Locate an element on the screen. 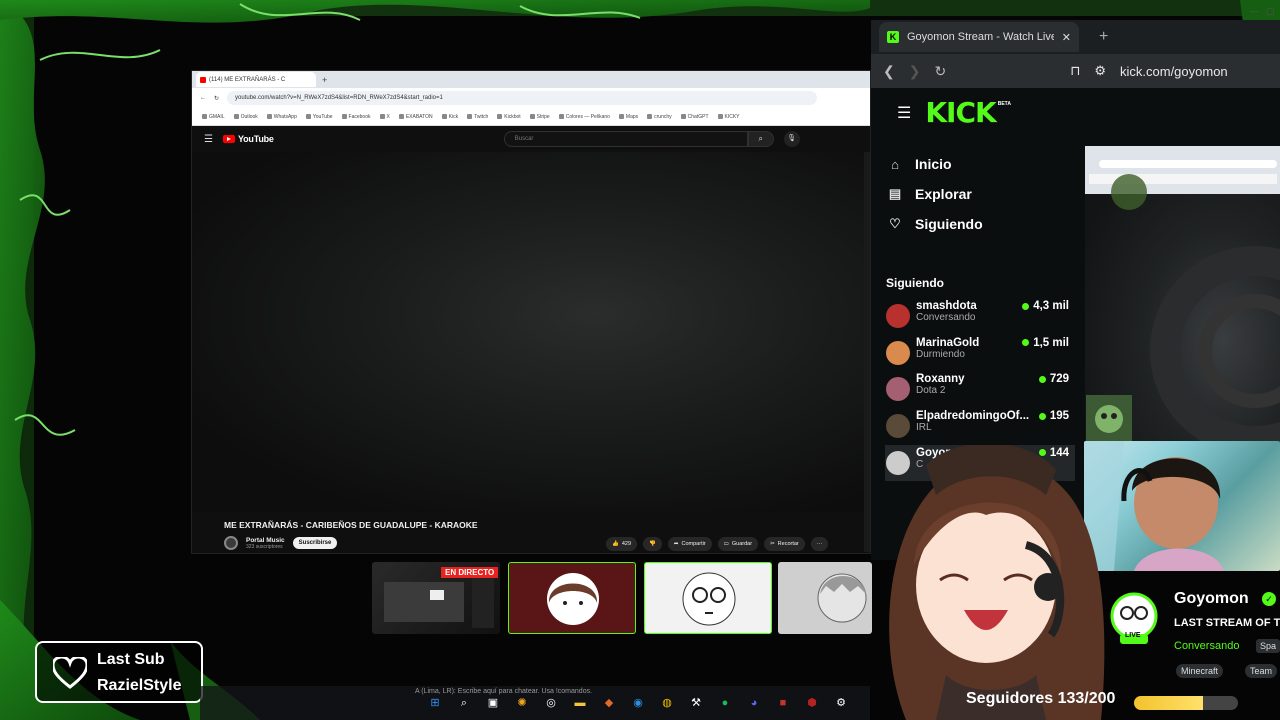 This screenshot has height=720, width=1280. close-tab-icon: ✕ is located at coordinates (1066, 37).